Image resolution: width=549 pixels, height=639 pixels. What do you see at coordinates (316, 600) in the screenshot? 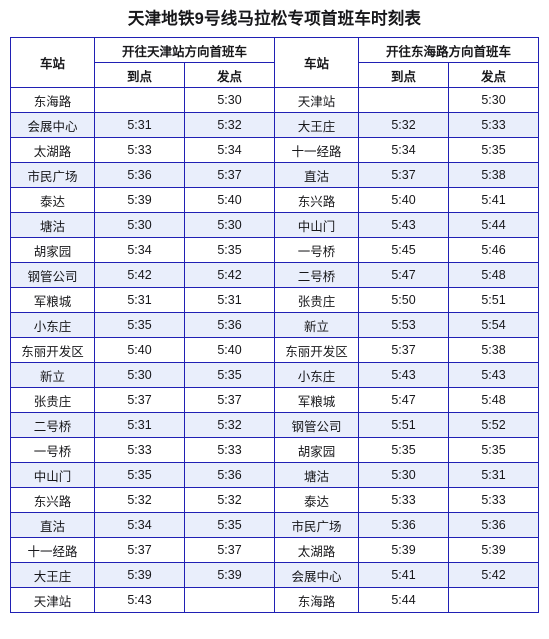
I see `row-station-right: 东海路` at bounding box center [316, 600].